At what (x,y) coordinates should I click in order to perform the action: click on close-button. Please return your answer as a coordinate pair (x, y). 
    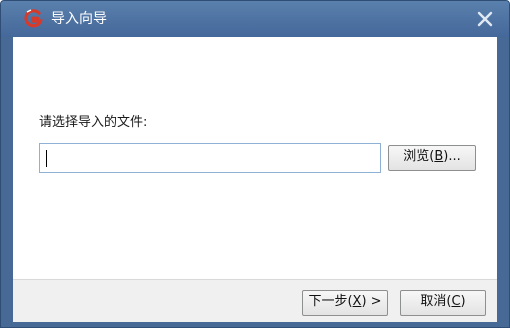
    Looking at the image, I should click on (485, 19).